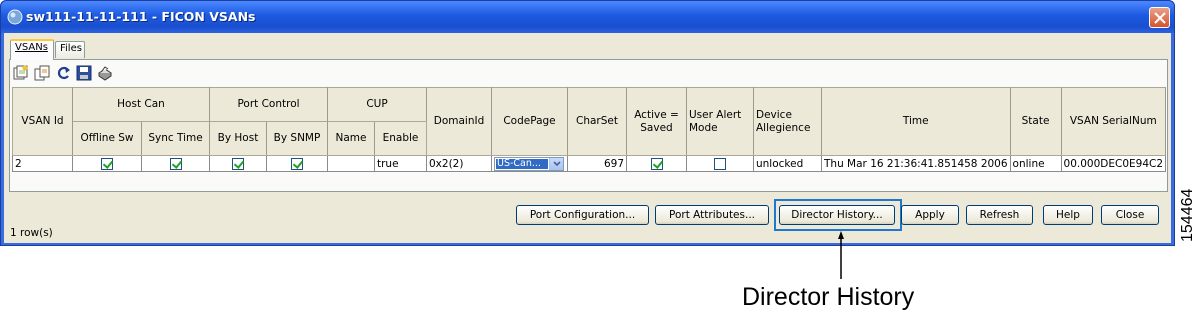  I want to click on cell-sync-time, so click(175, 163).